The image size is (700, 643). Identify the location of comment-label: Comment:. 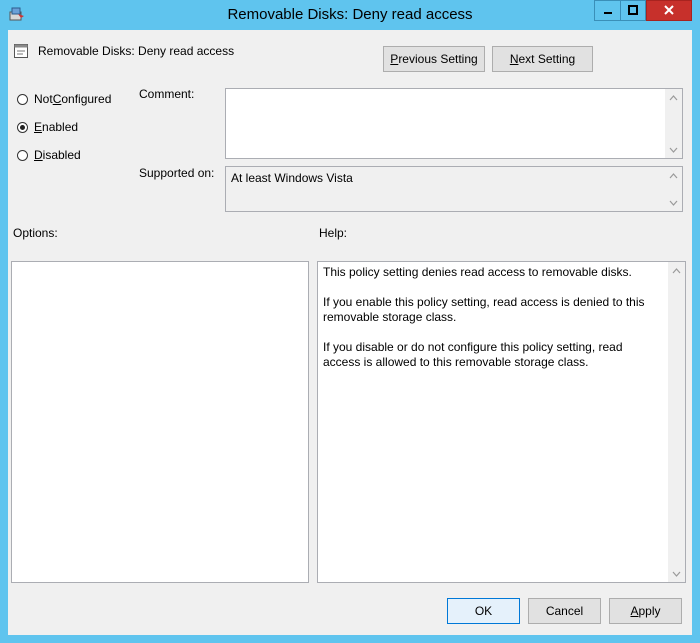
(167, 94).